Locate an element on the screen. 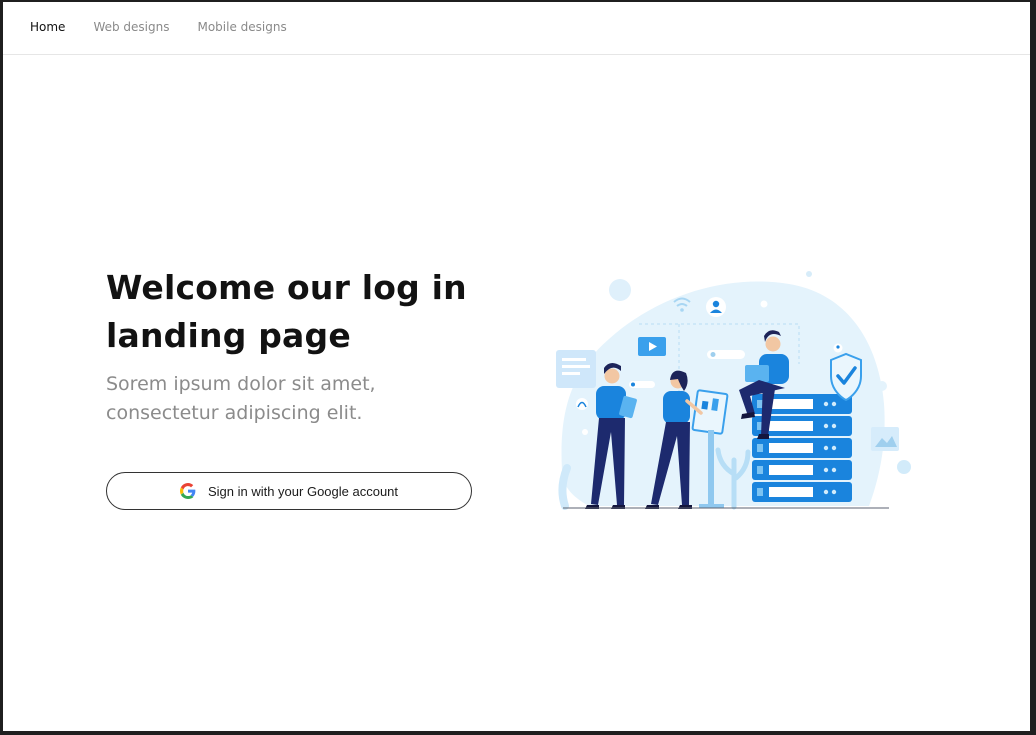 This screenshot has width=1036, height=735. google-sign-in-button: Sign in with your Google account is located at coordinates (289, 491).